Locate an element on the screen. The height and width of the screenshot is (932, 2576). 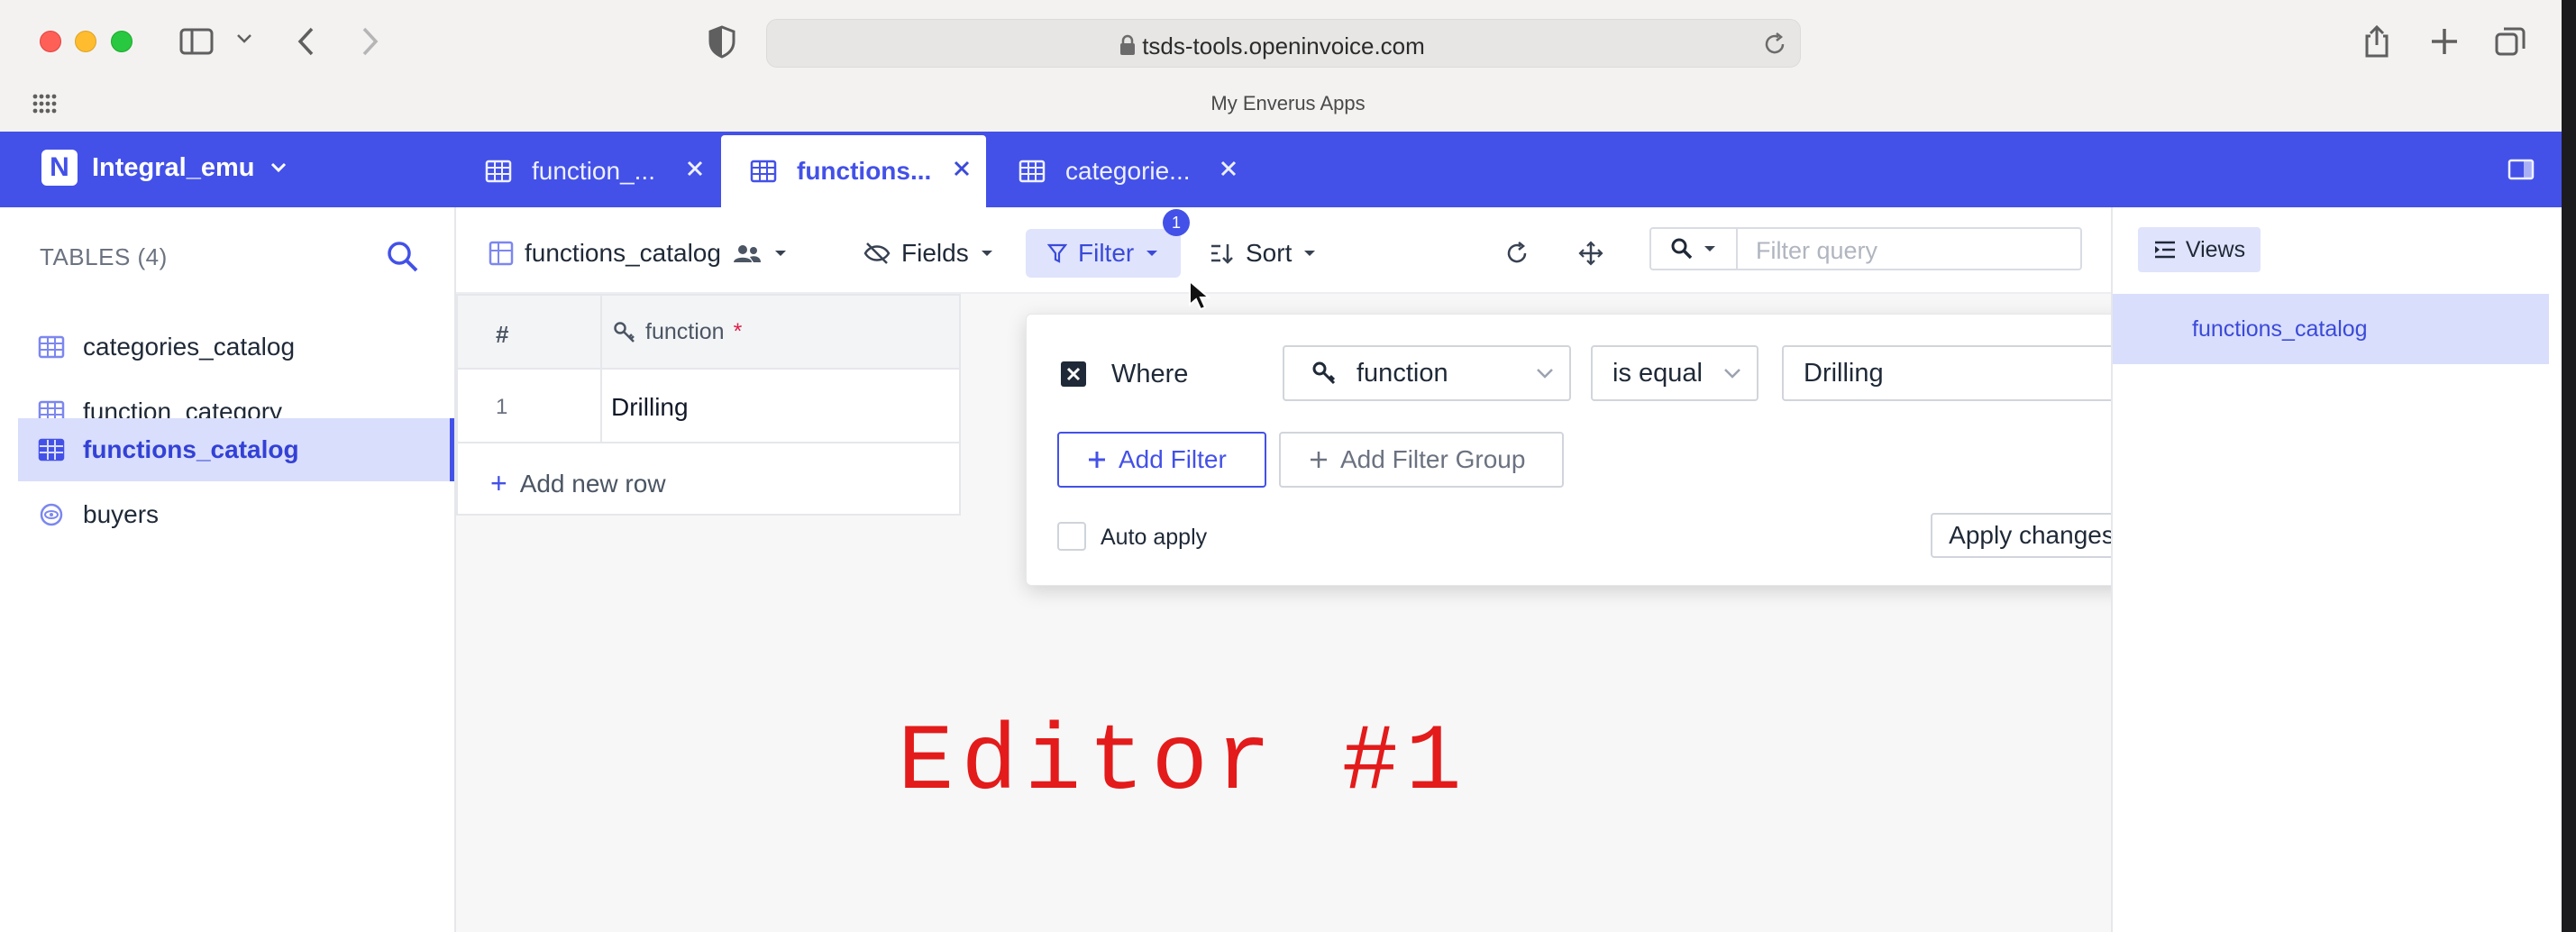
row-number-header: # is located at coordinates (502, 335).